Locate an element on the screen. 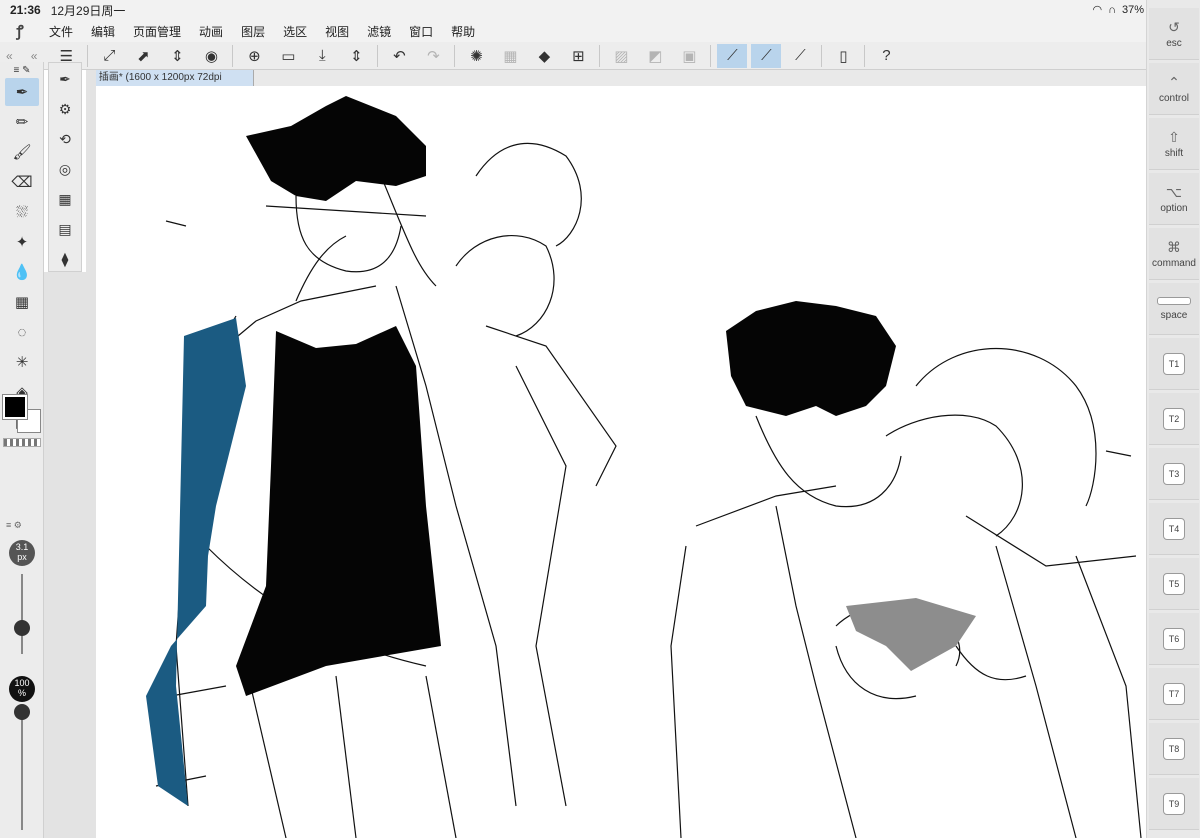 This screenshot has height=838, width=1200. key-control: ⌃ control is located at coordinates (1174, 89).